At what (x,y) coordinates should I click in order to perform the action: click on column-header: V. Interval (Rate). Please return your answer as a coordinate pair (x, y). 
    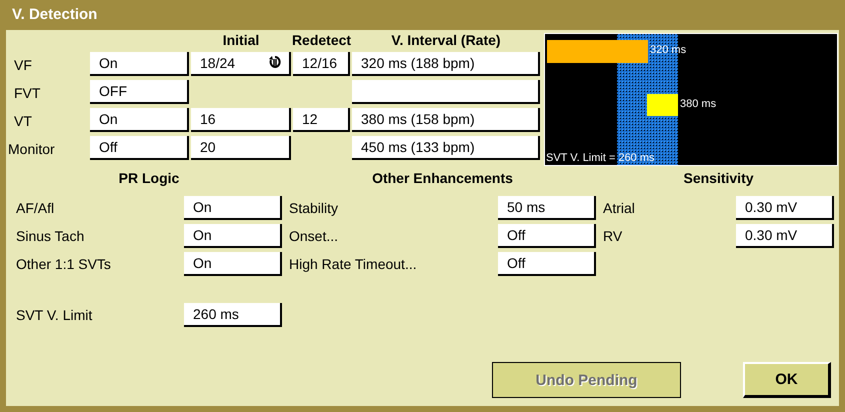
    Looking at the image, I should click on (446, 40).